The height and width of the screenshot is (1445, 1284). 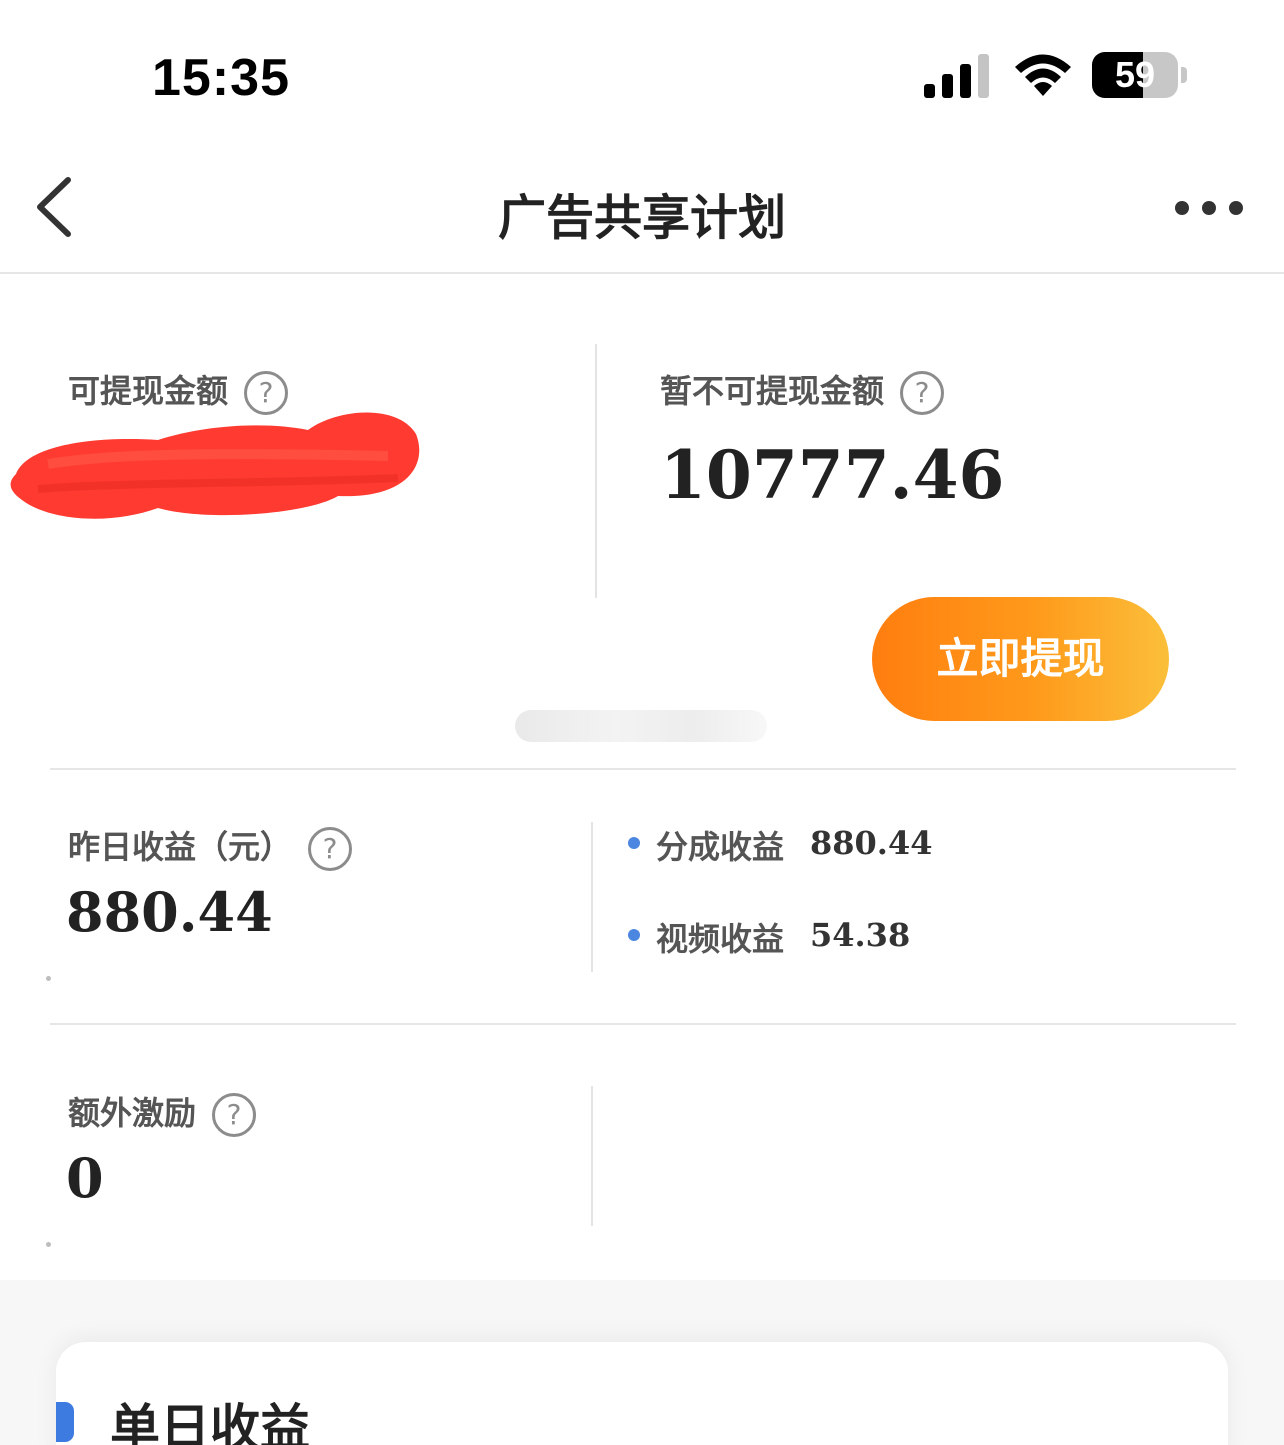 I want to click on pending-label-row: 暂不可提现金额?, so click(x=802, y=390).